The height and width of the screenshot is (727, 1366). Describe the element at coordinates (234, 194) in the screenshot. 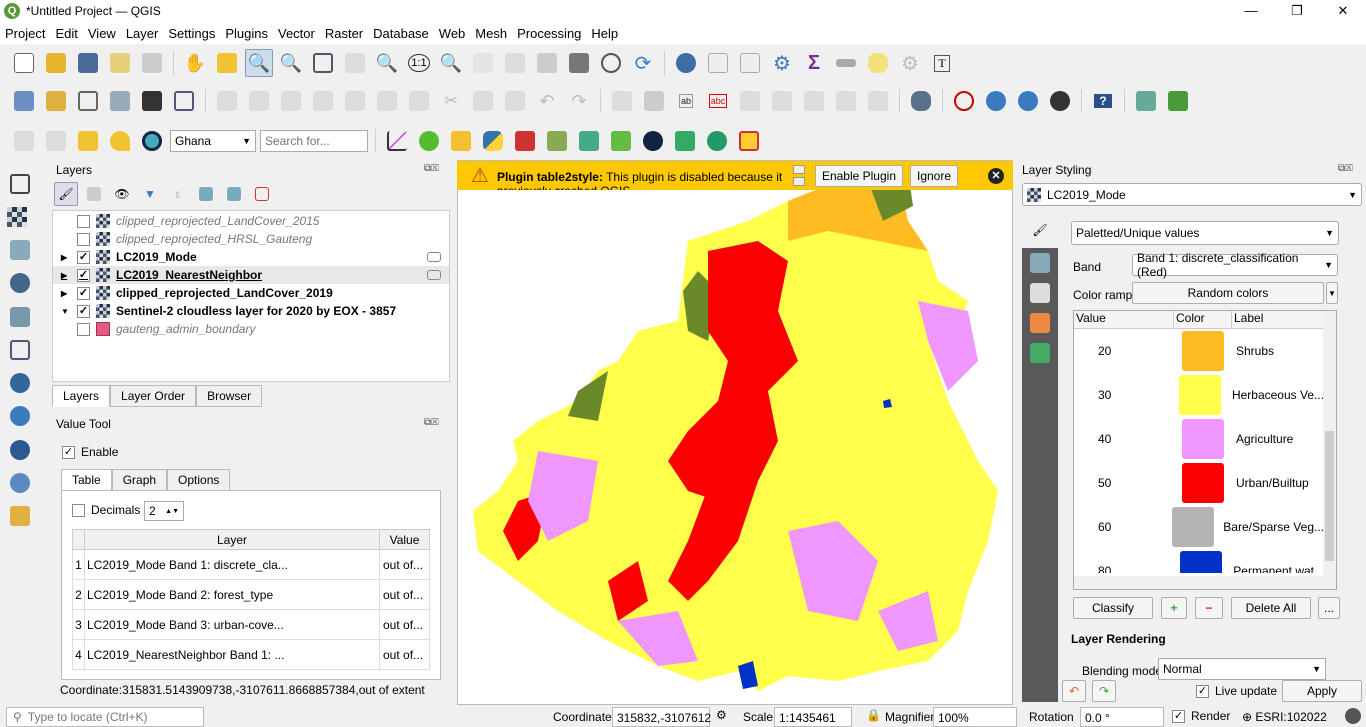

I see `collapse-all-button` at that location.